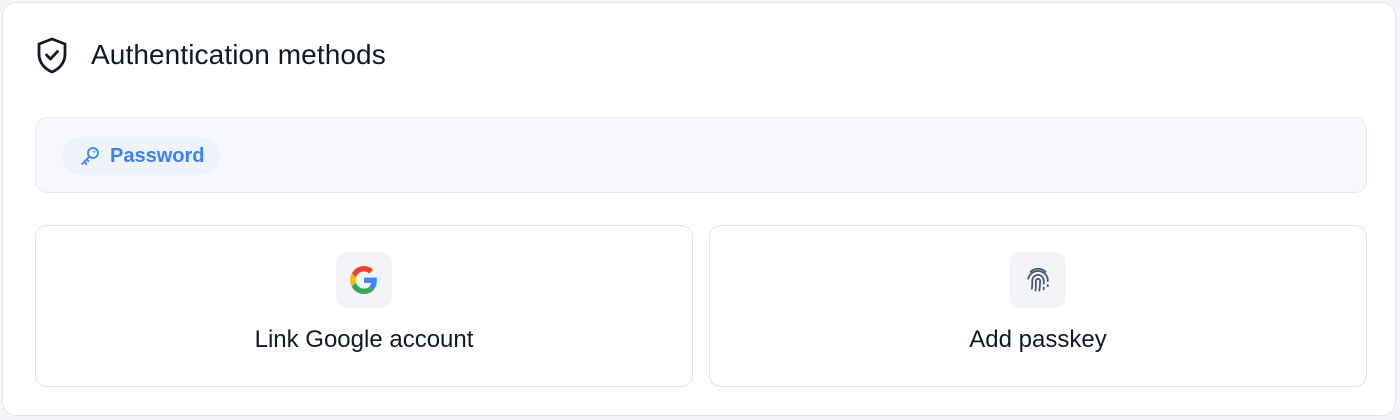  Describe the element at coordinates (90, 156) in the screenshot. I see `key-icon` at that location.